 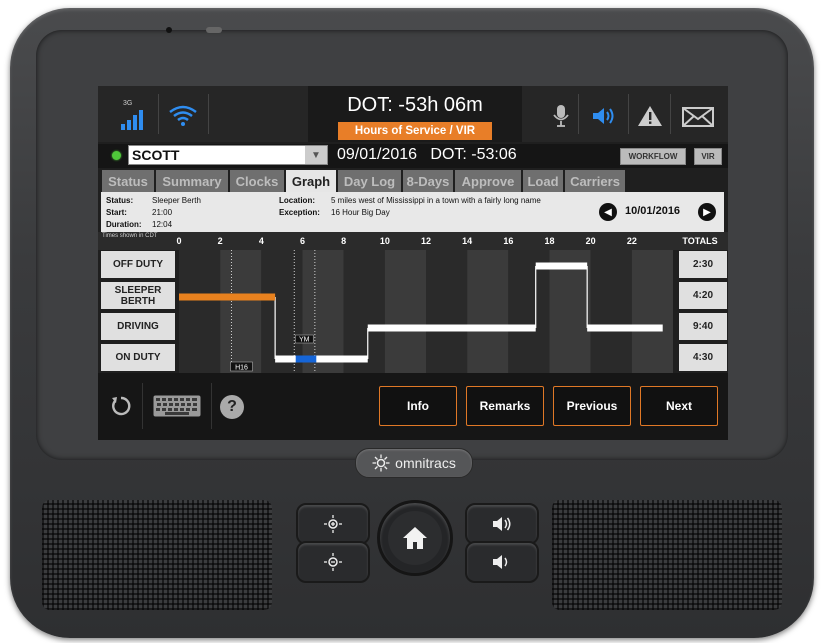 I want to click on status-bar: 3G DOT: -53h 06m Hours of Service / VIR, so click(x=413, y=114).